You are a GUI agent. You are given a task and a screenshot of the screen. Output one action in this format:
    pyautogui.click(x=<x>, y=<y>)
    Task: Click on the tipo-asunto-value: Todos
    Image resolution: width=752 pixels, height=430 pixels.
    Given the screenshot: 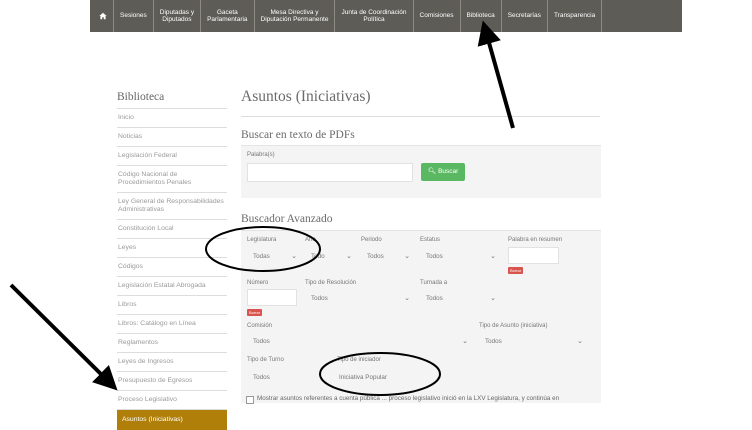 What is the action you would take?
    pyautogui.click(x=493, y=341)
    